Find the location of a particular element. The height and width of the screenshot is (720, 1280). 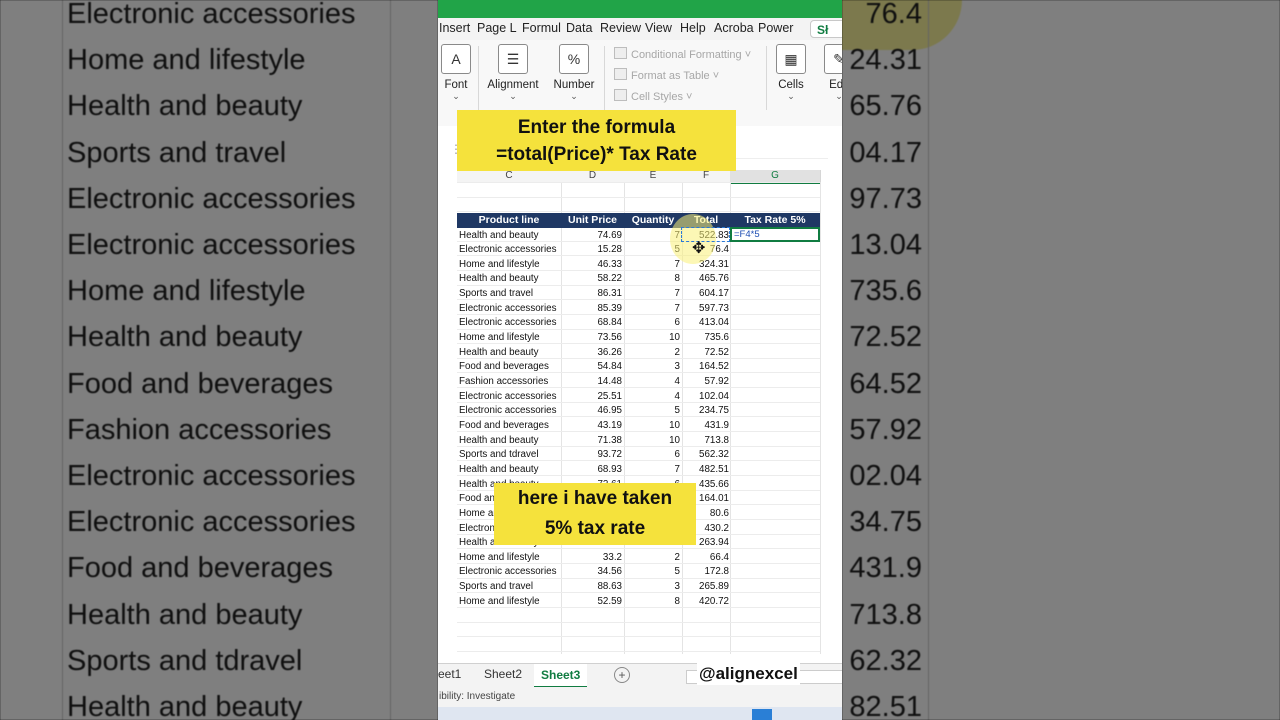

table-cell: 562.32 is located at coordinates (705, 455).